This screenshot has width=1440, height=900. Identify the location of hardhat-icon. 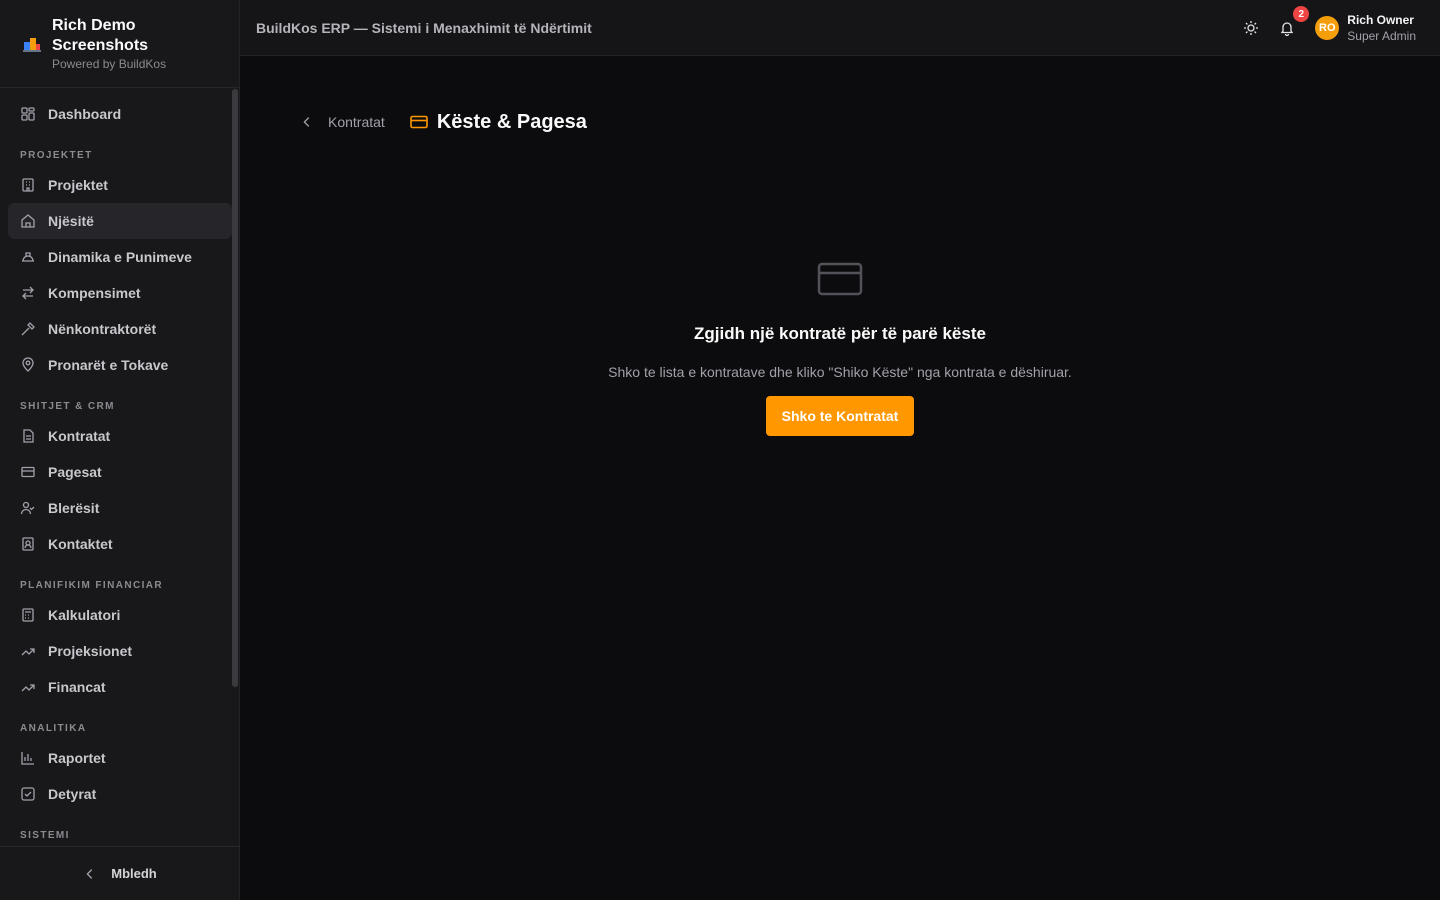
(28, 257).